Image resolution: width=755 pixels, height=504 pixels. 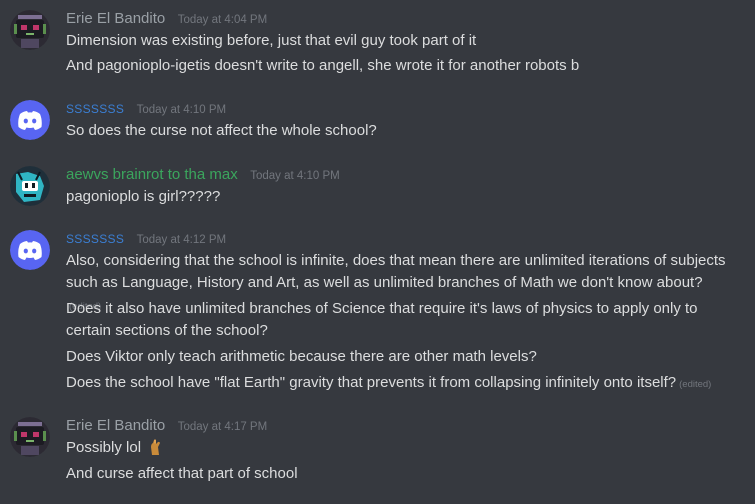 What do you see at coordinates (30, 186) in the screenshot?
I see `cyan-character-avatar` at bounding box center [30, 186].